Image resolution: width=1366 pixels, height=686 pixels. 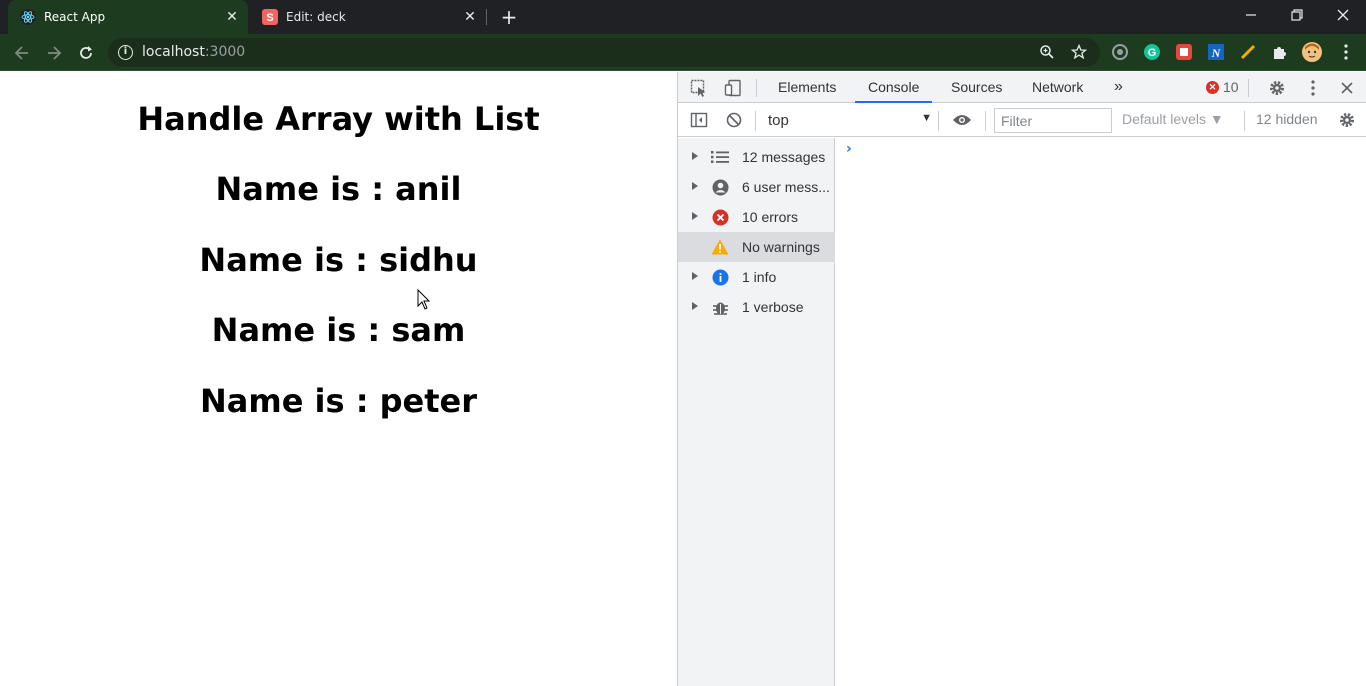 I want to click on tab-strip: React App ✕ S Edit: deck ✕ +, so click(x=683, y=17).